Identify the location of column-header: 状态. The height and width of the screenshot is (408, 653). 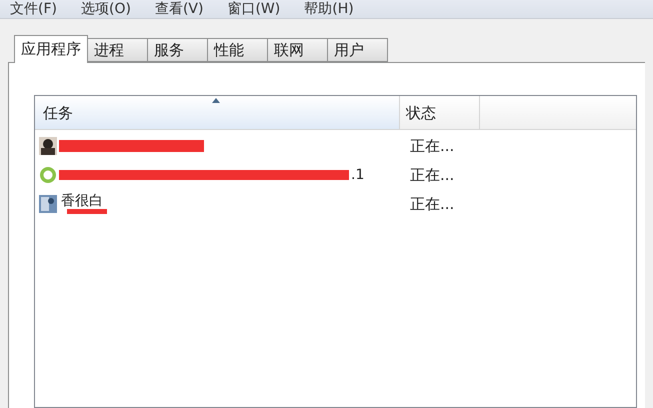
(440, 112).